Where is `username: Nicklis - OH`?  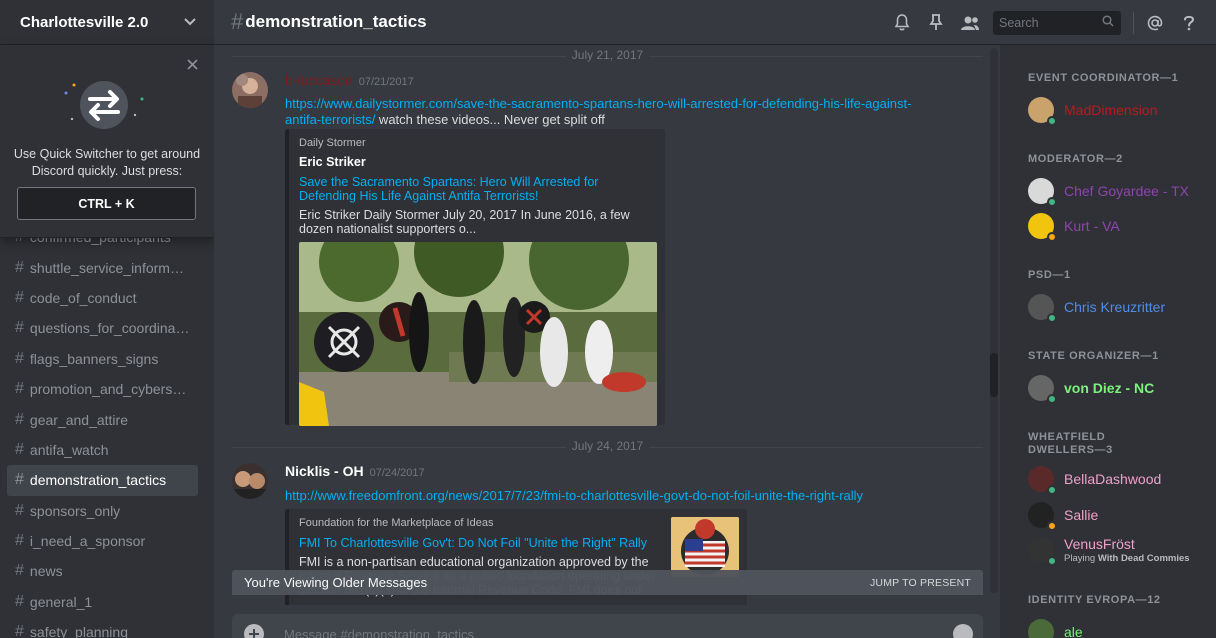
username: Nicklis - OH is located at coordinates (324, 471).